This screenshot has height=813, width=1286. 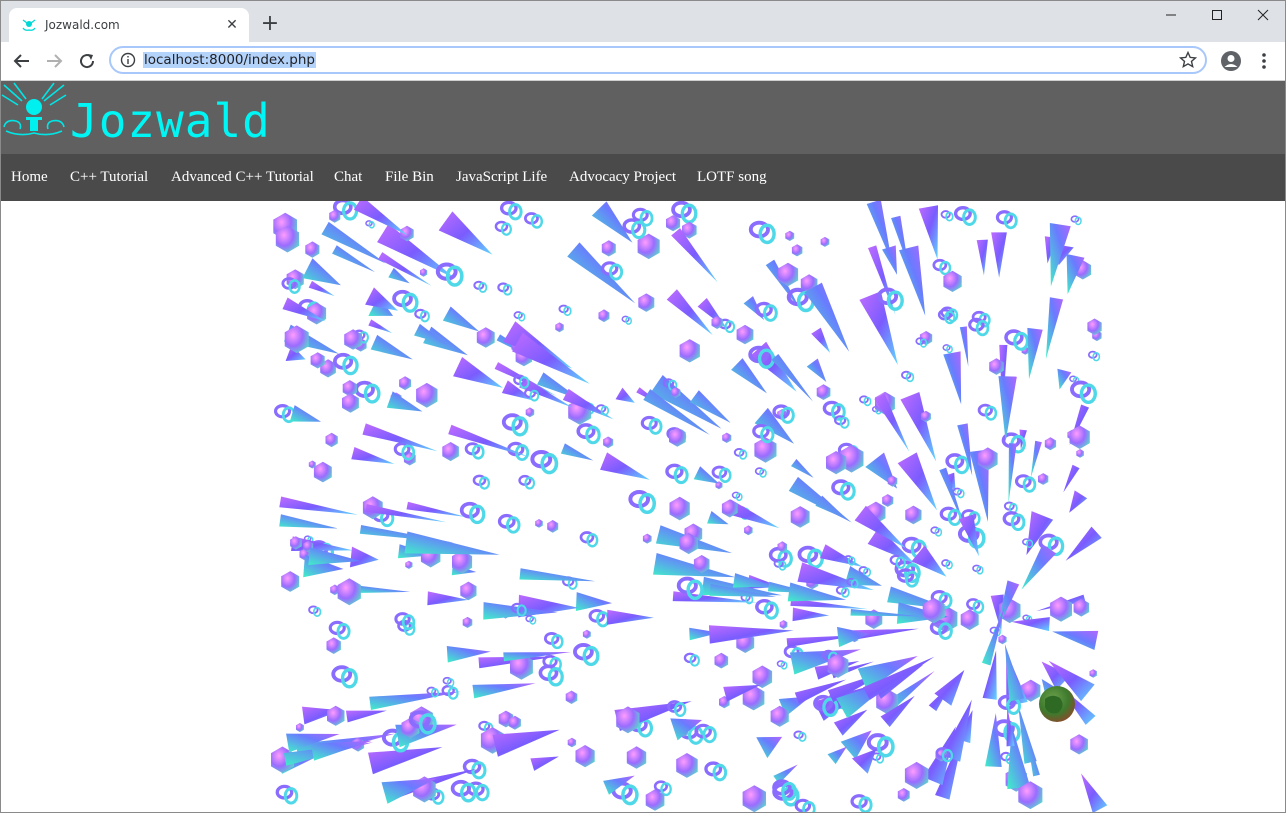 I want to click on nav-cpp-tutorial: C++ Tutorial, so click(x=109, y=177).